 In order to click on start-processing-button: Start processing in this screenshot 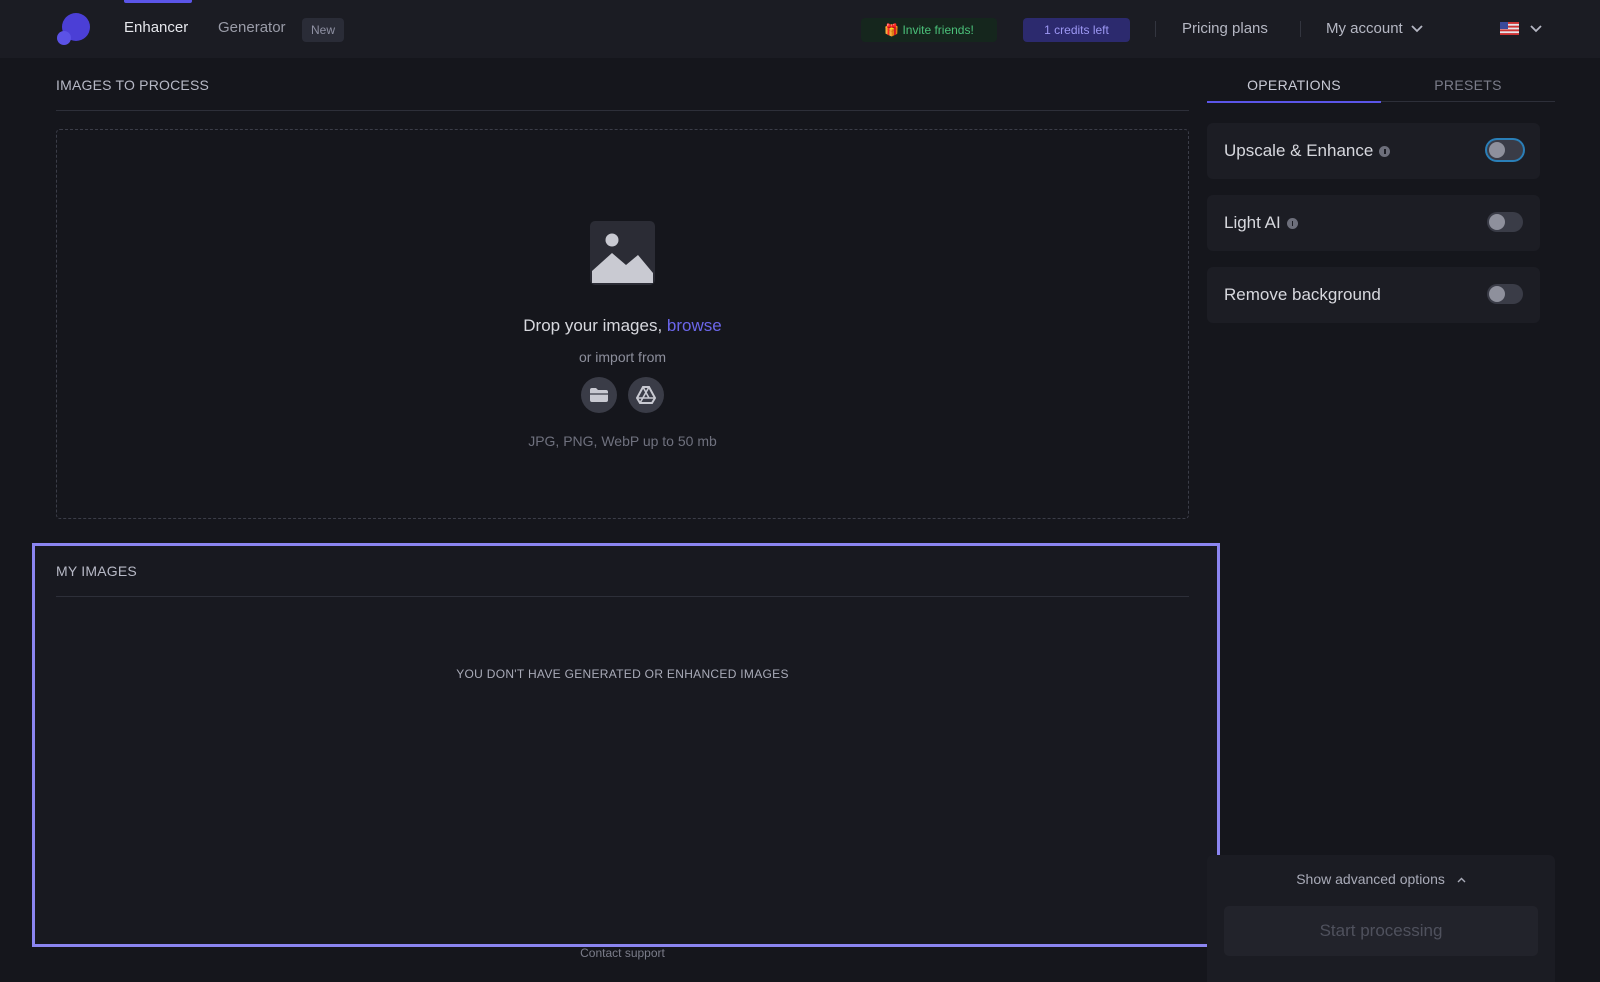, I will do `click(1381, 931)`.